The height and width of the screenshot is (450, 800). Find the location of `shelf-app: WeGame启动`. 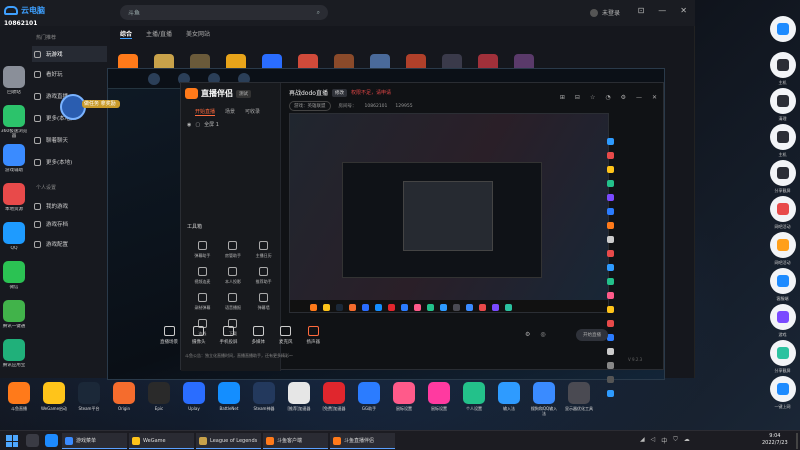

shelf-app: WeGame启动 is located at coordinates (54, 405).